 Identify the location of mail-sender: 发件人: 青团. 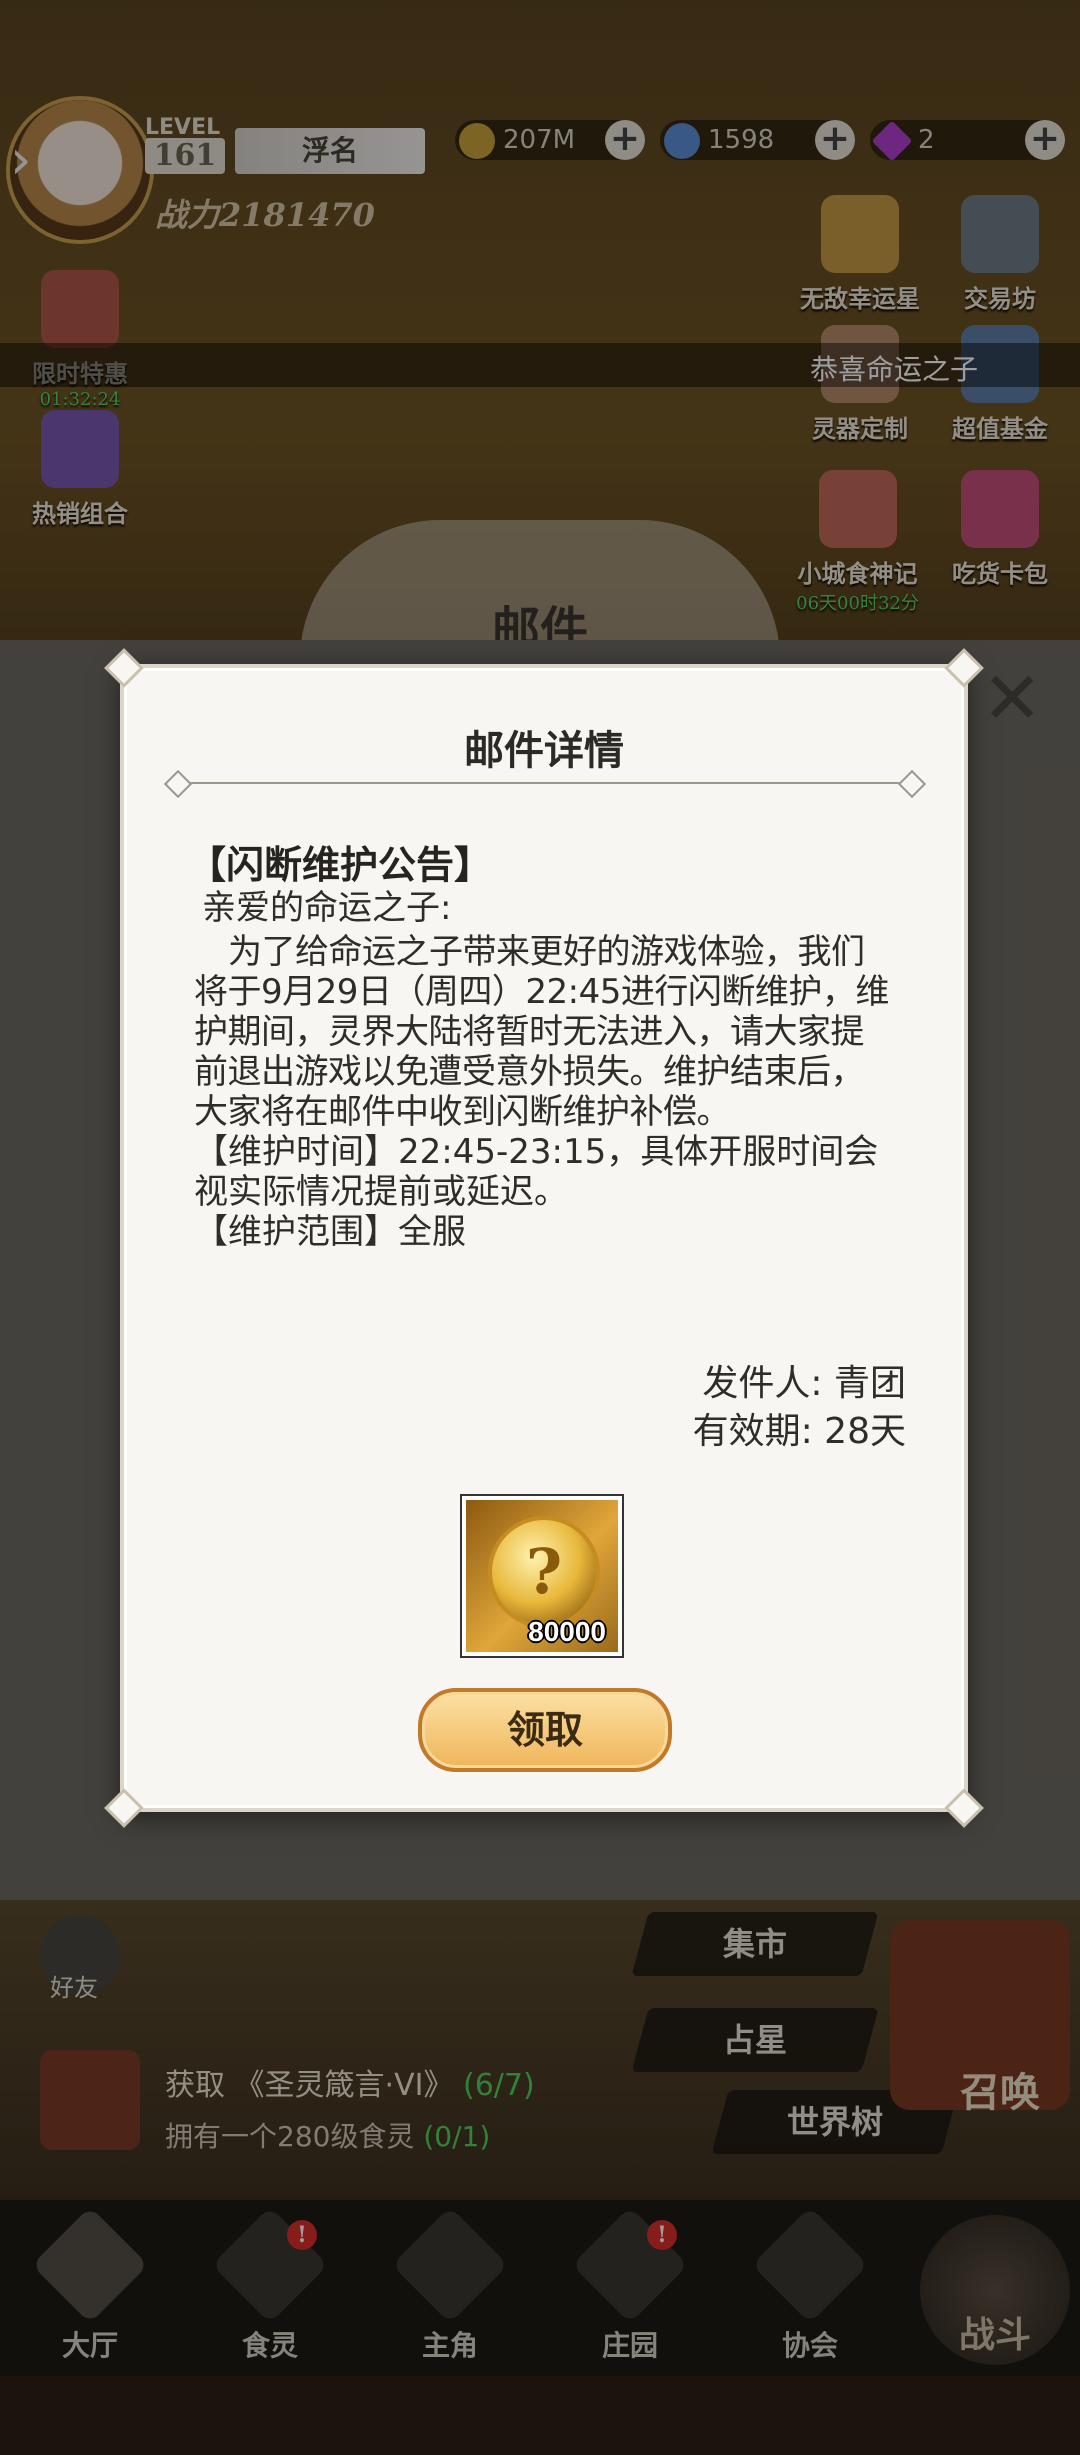
(804, 1383).